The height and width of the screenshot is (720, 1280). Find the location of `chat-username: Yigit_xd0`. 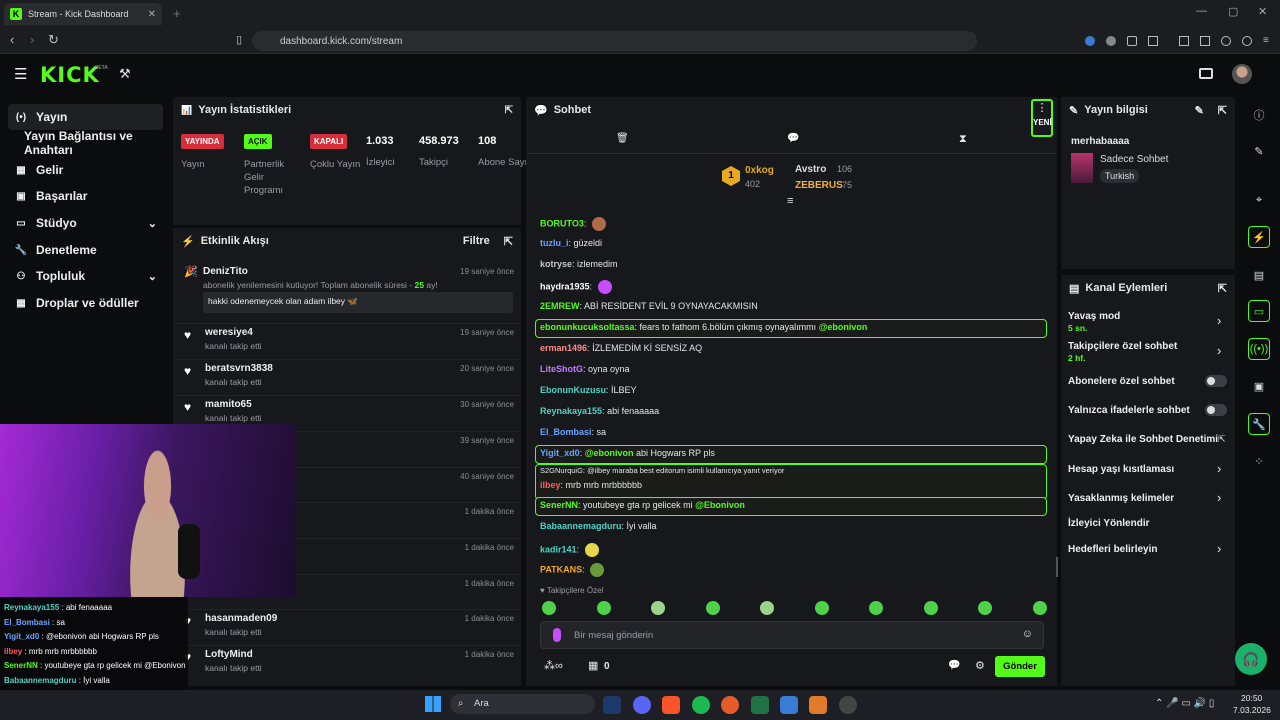

chat-username: Yigit_xd0 is located at coordinates (560, 453).